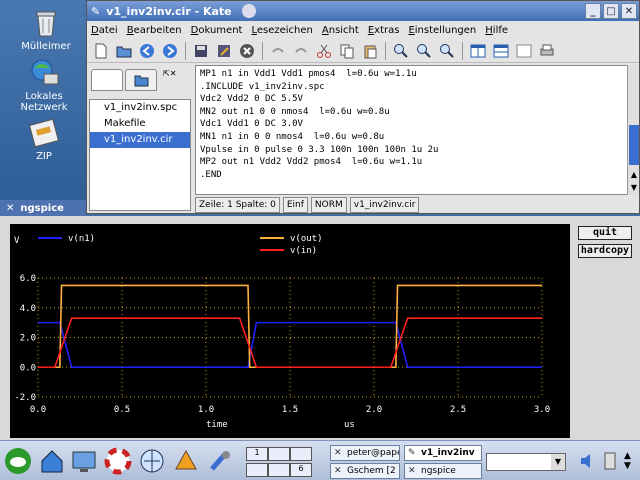 This screenshot has height=480, width=640. What do you see at coordinates (634, 145) in the screenshot?
I see `scrollbar-thumb` at bounding box center [634, 145].